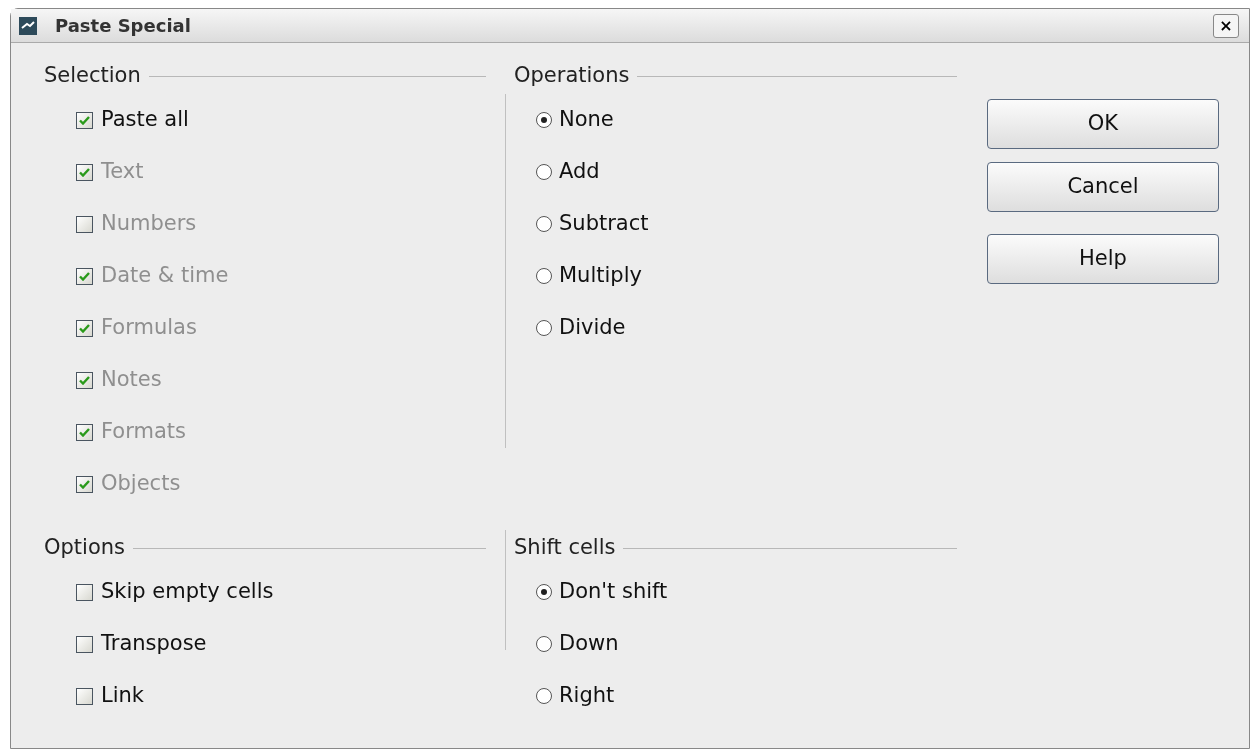 This screenshot has height=749, width=1250. Describe the element at coordinates (572, 76) in the screenshot. I see `group-title: Operations` at that location.